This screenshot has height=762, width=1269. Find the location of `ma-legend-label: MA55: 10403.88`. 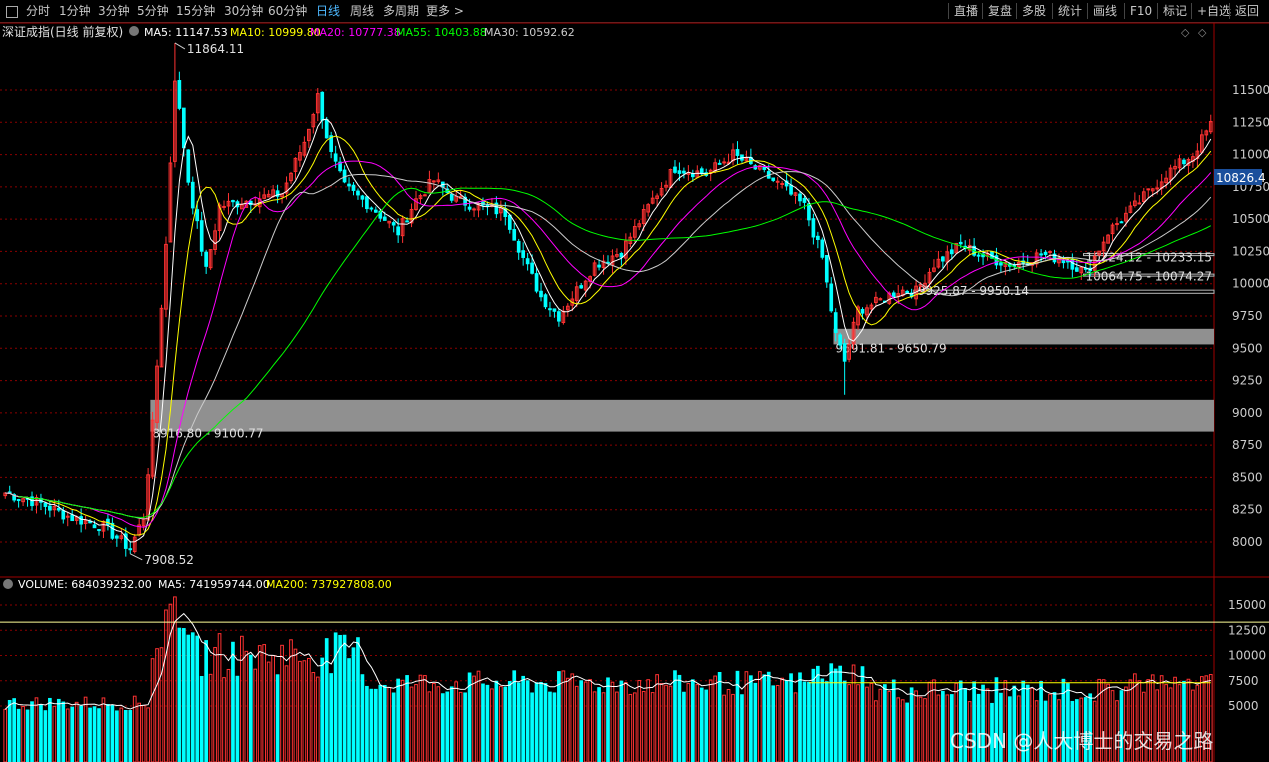

ma-legend-label: MA55: 10403.88 is located at coordinates (441, 32).